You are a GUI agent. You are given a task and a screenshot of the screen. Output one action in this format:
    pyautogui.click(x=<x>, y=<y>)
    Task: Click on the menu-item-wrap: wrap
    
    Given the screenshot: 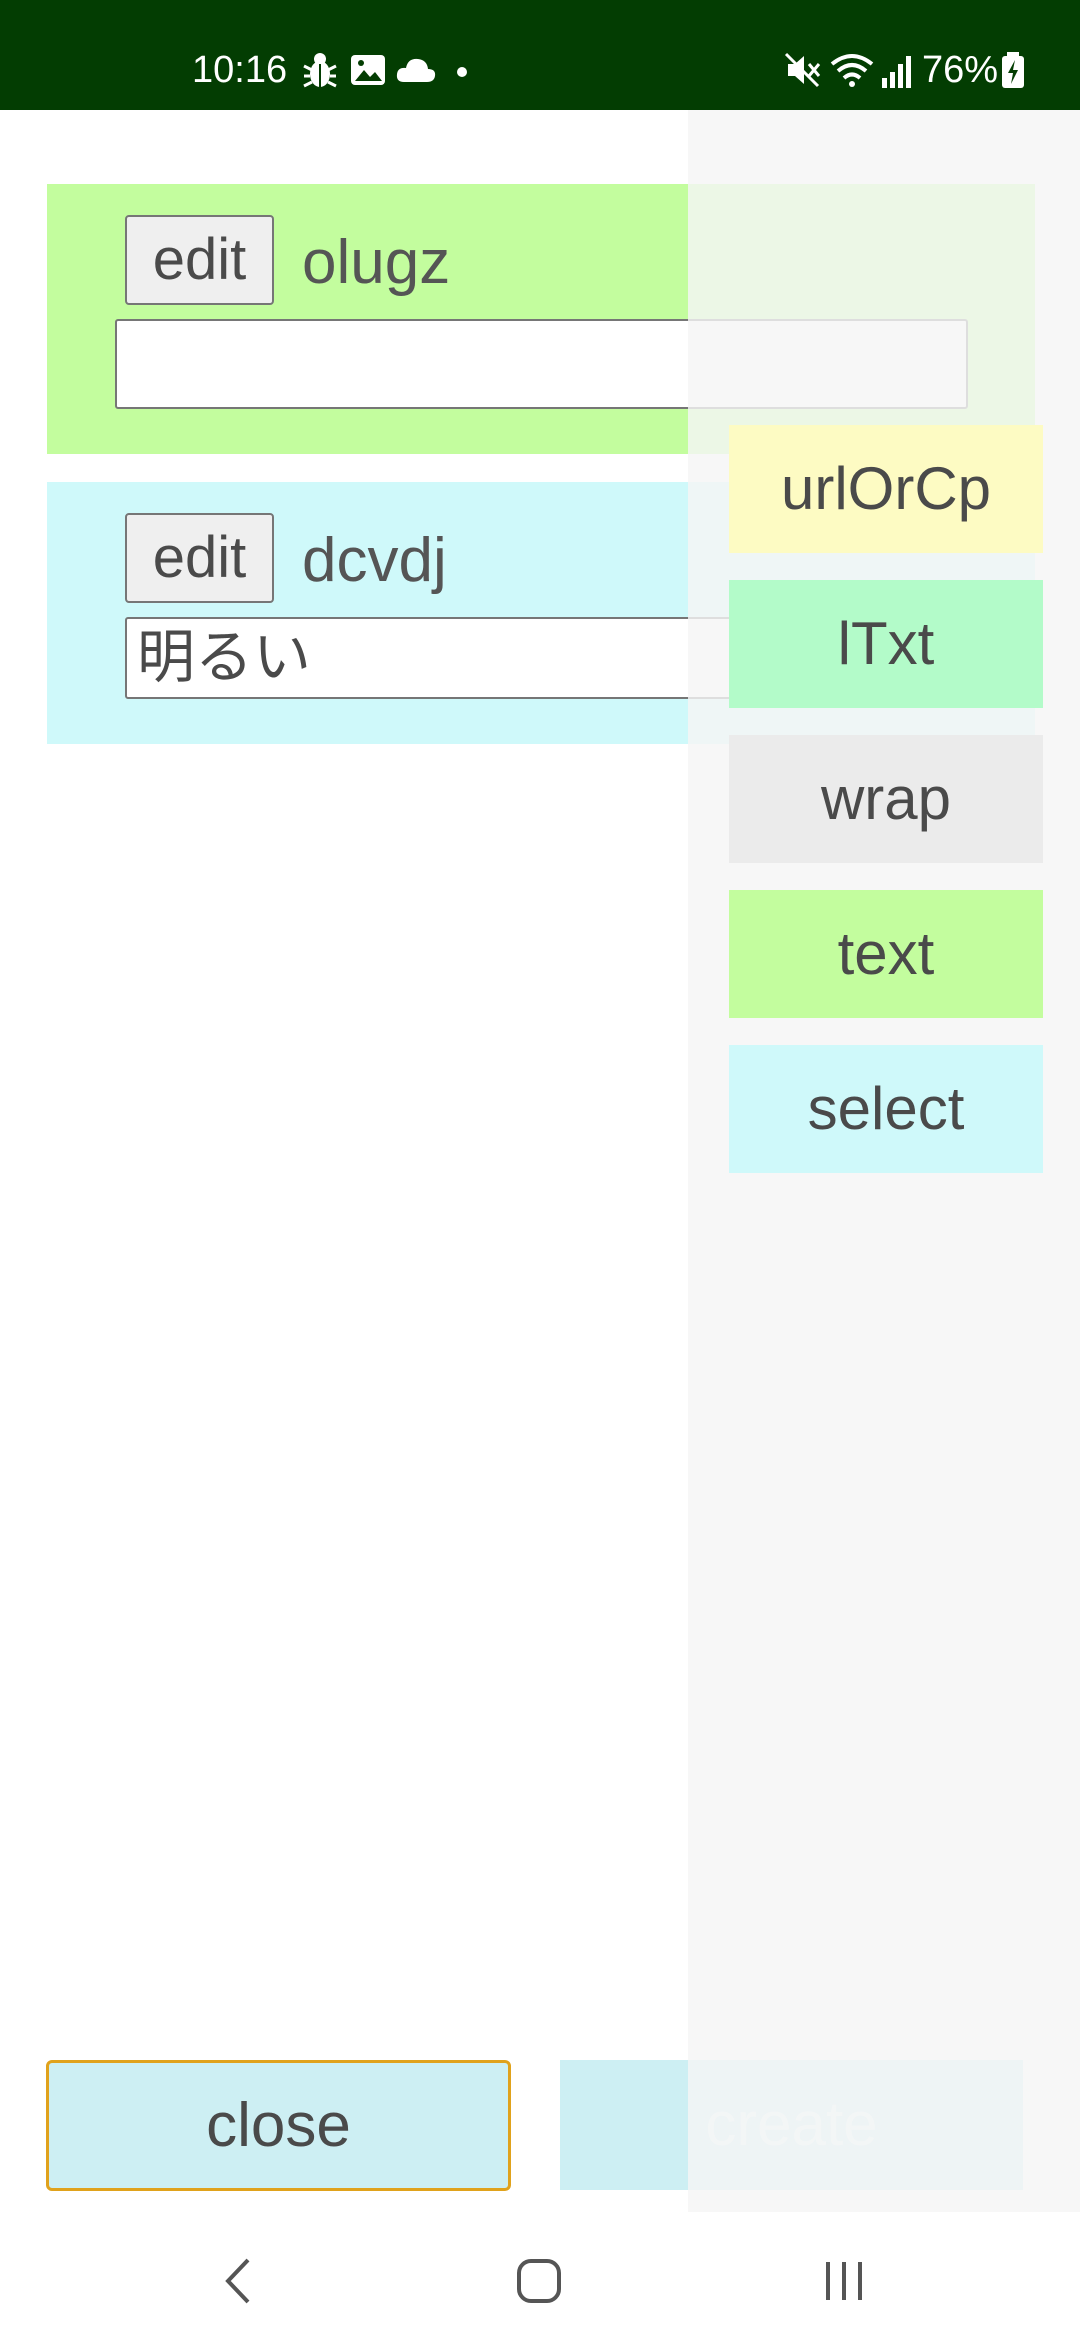 What is the action you would take?
    pyautogui.click(x=886, y=799)
    